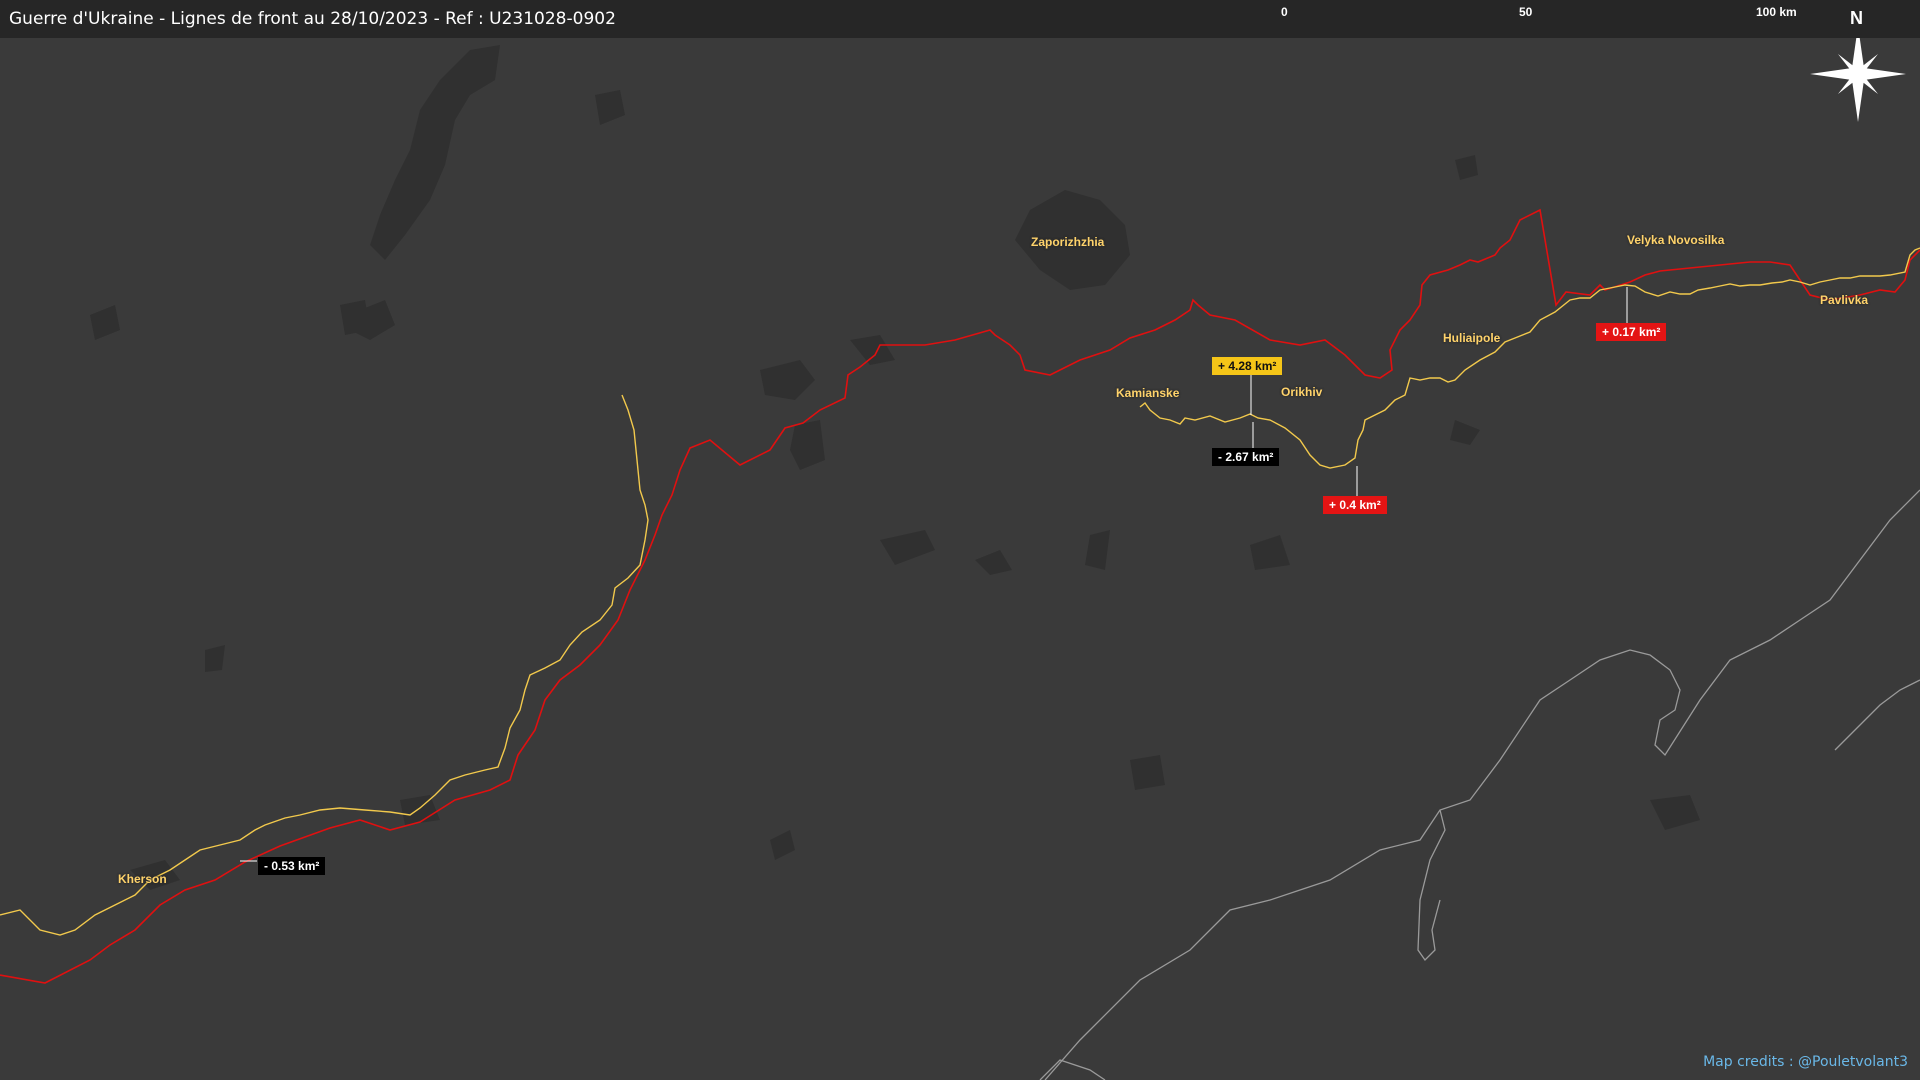 Image resolution: width=1920 pixels, height=1080 pixels. Describe the element at coordinates (435, 152) in the screenshot. I see `kakhovka-reservoir` at that location.